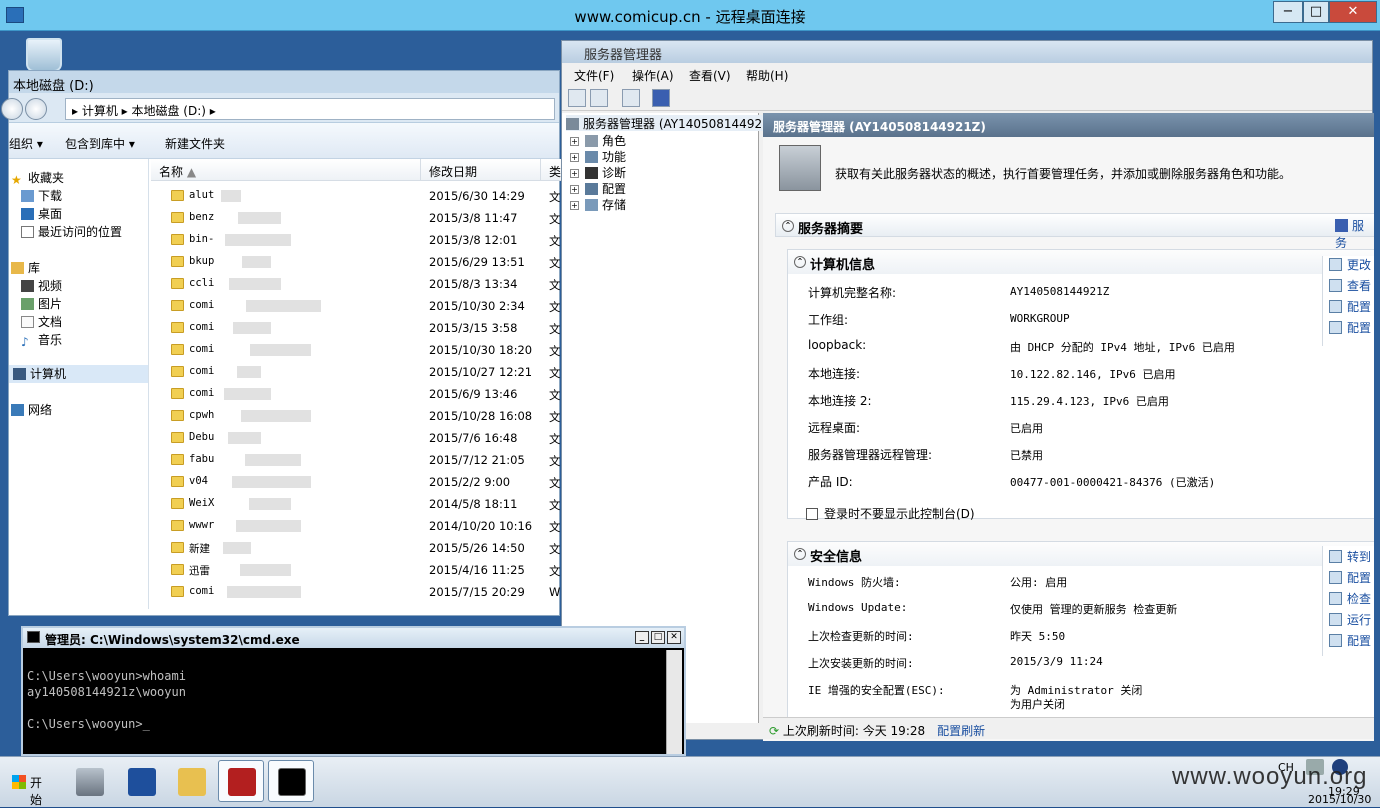  What do you see at coordinates (27, 304) in the screenshot?
I see `picture-icon` at bounding box center [27, 304].